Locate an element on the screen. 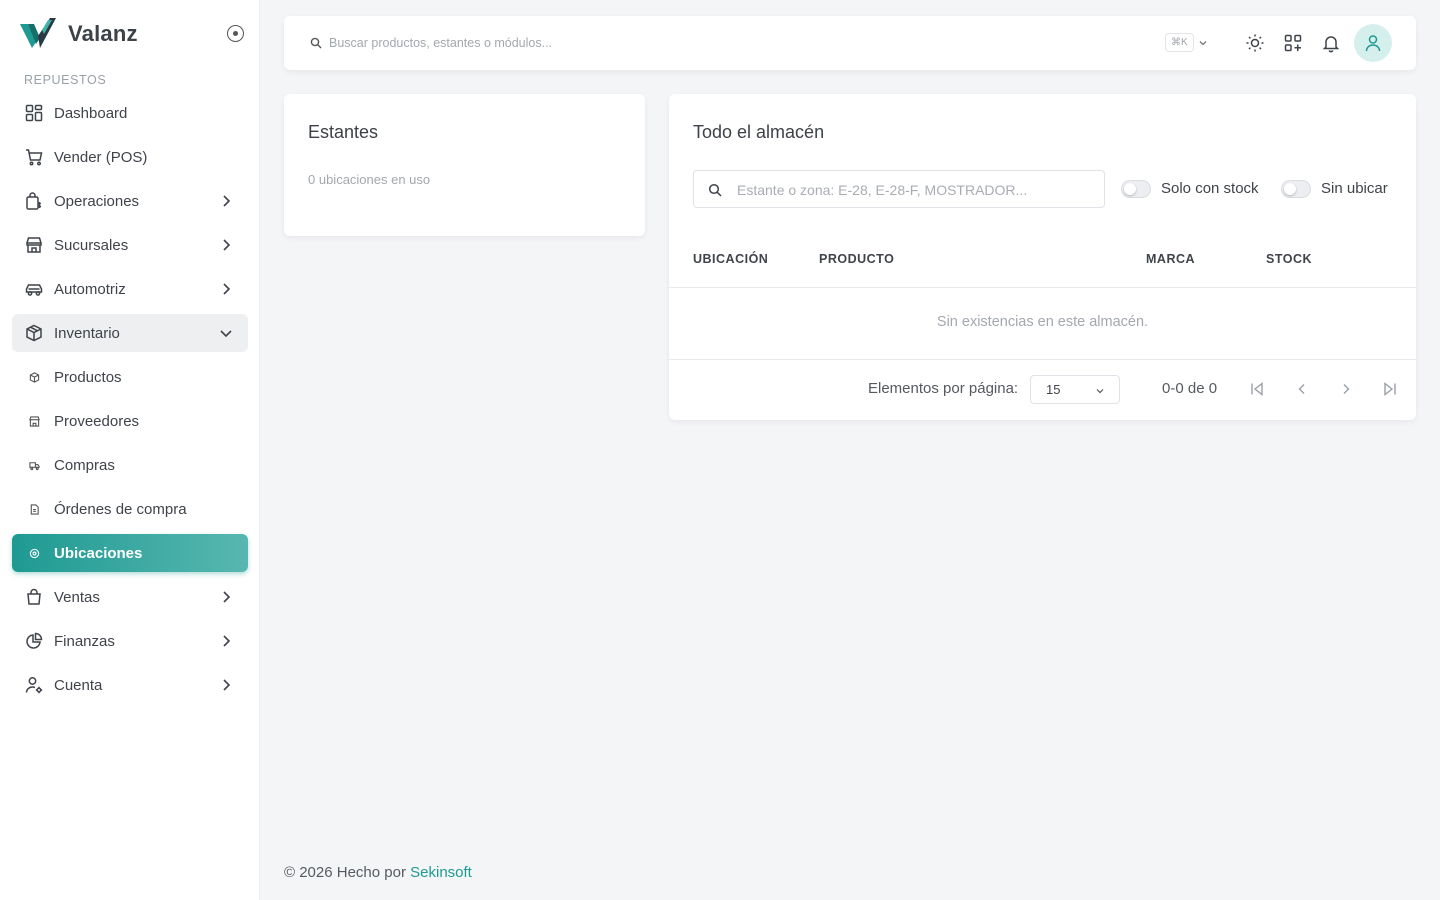 The width and height of the screenshot is (1440, 900). shopping-bag-icon is located at coordinates (34, 597).